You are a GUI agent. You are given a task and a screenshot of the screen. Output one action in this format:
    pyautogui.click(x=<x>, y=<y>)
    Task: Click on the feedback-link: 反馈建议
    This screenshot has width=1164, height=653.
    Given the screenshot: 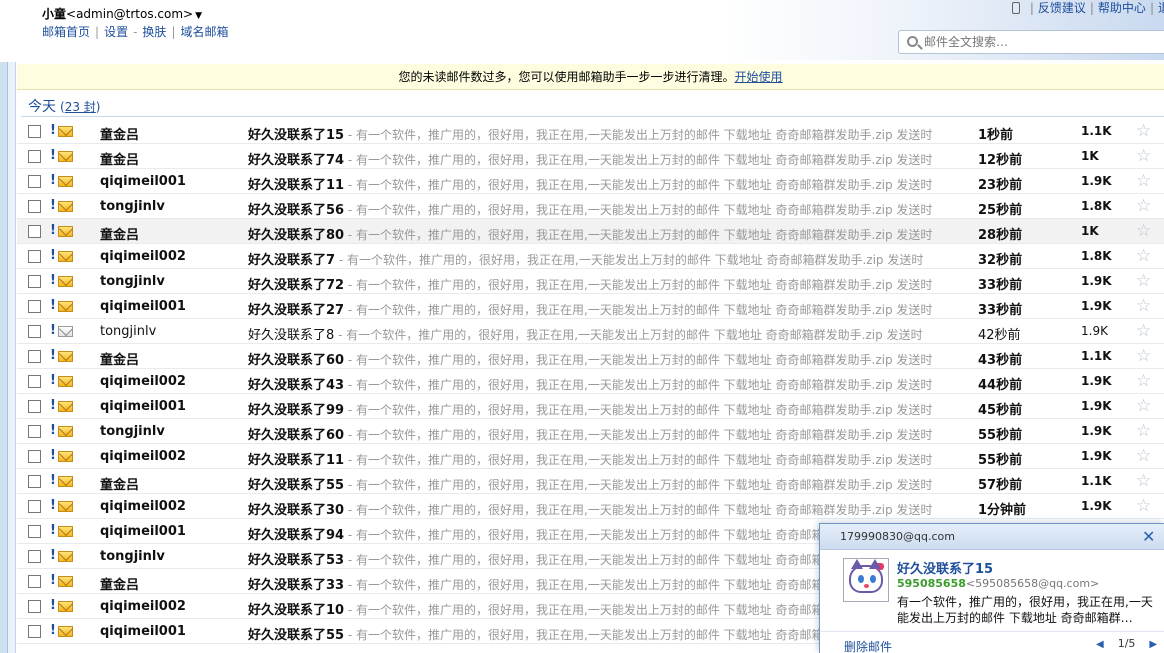 What is the action you would take?
    pyautogui.click(x=1062, y=8)
    